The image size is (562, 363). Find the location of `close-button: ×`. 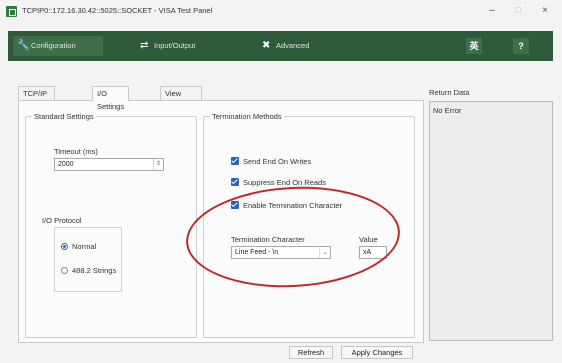

close-button: × is located at coordinates (545, 11).